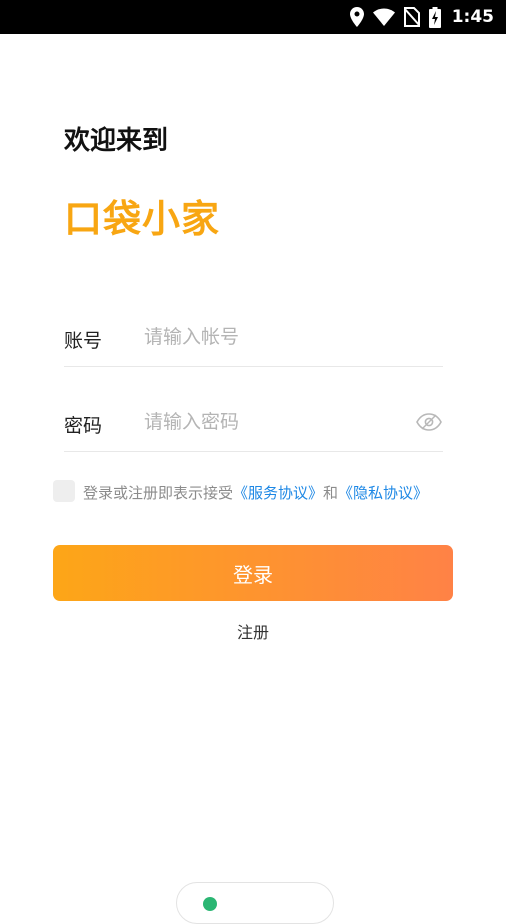 The height and width of the screenshot is (924, 506). I want to click on app-name: 口袋小家, so click(142, 219).